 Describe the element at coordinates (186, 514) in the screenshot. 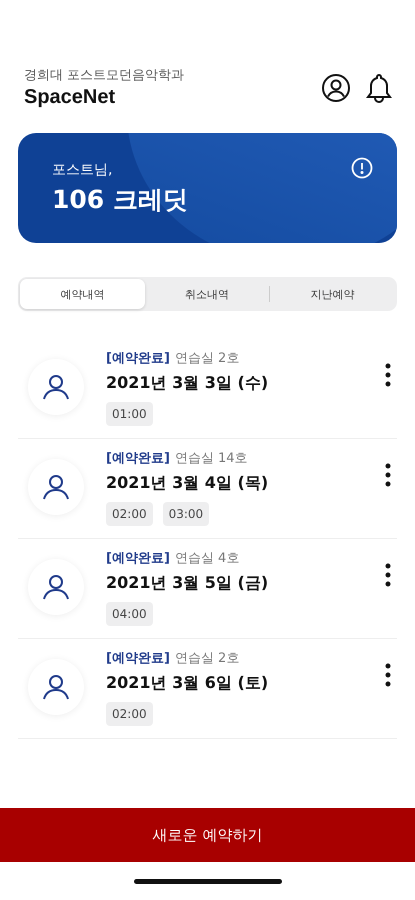

I see `time-slot: 03:00` at that location.